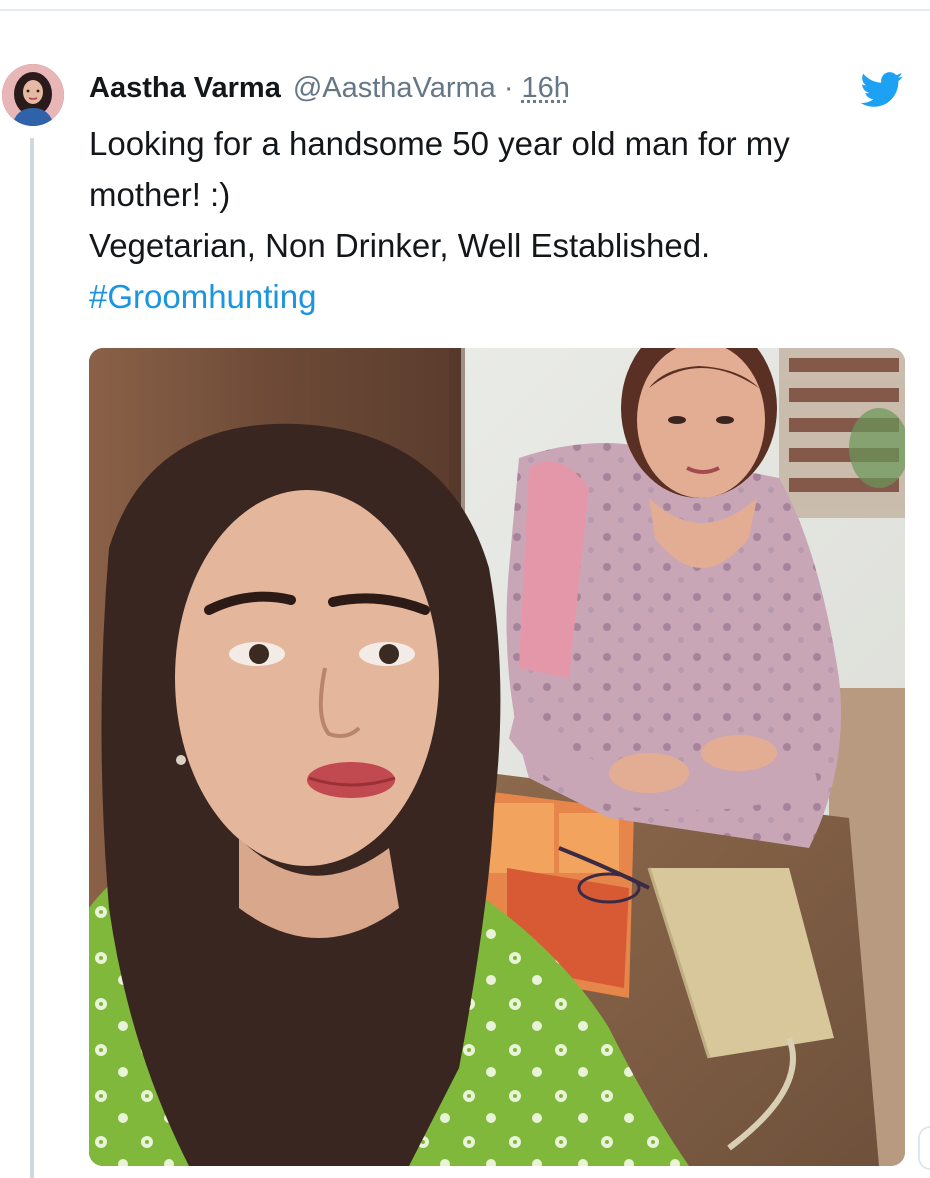 Image resolution: width=930 pixels, height=1178 pixels. I want to click on tweet-text-line-2: mother! :), so click(160, 194).